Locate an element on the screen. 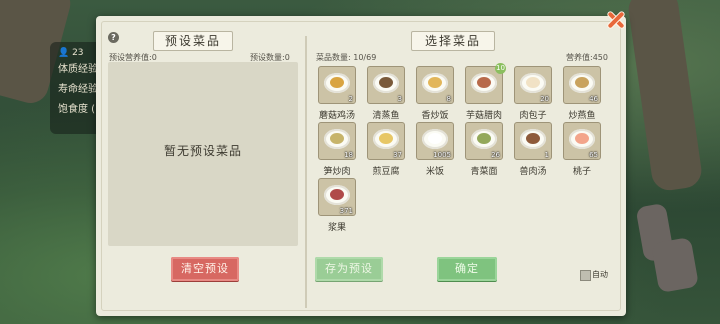  dish-count: 1 is located at coordinates (546, 155).